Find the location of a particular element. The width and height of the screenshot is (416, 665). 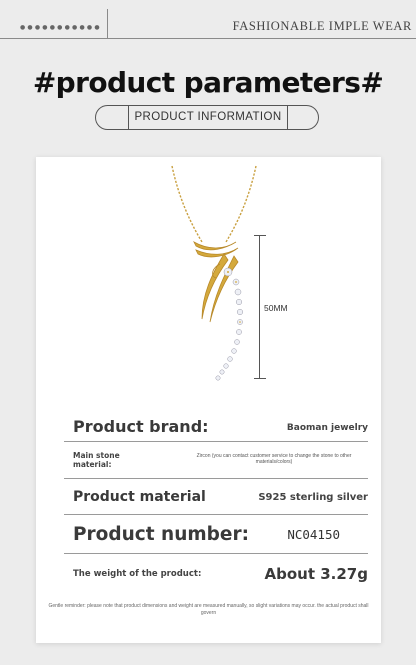

top-bar-divider is located at coordinates (107, 24).